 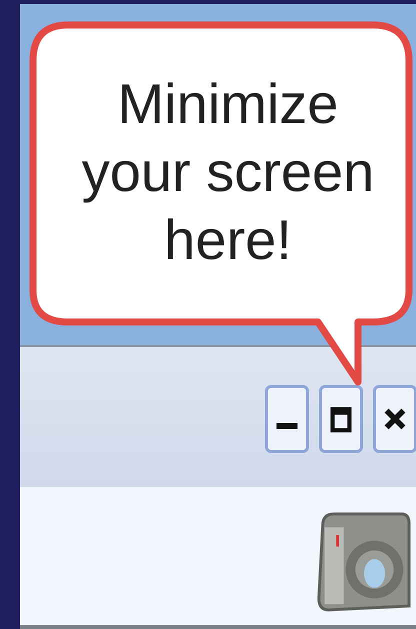 What do you see at coordinates (287, 419) in the screenshot?
I see `minimize-button` at bounding box center [287, 419].